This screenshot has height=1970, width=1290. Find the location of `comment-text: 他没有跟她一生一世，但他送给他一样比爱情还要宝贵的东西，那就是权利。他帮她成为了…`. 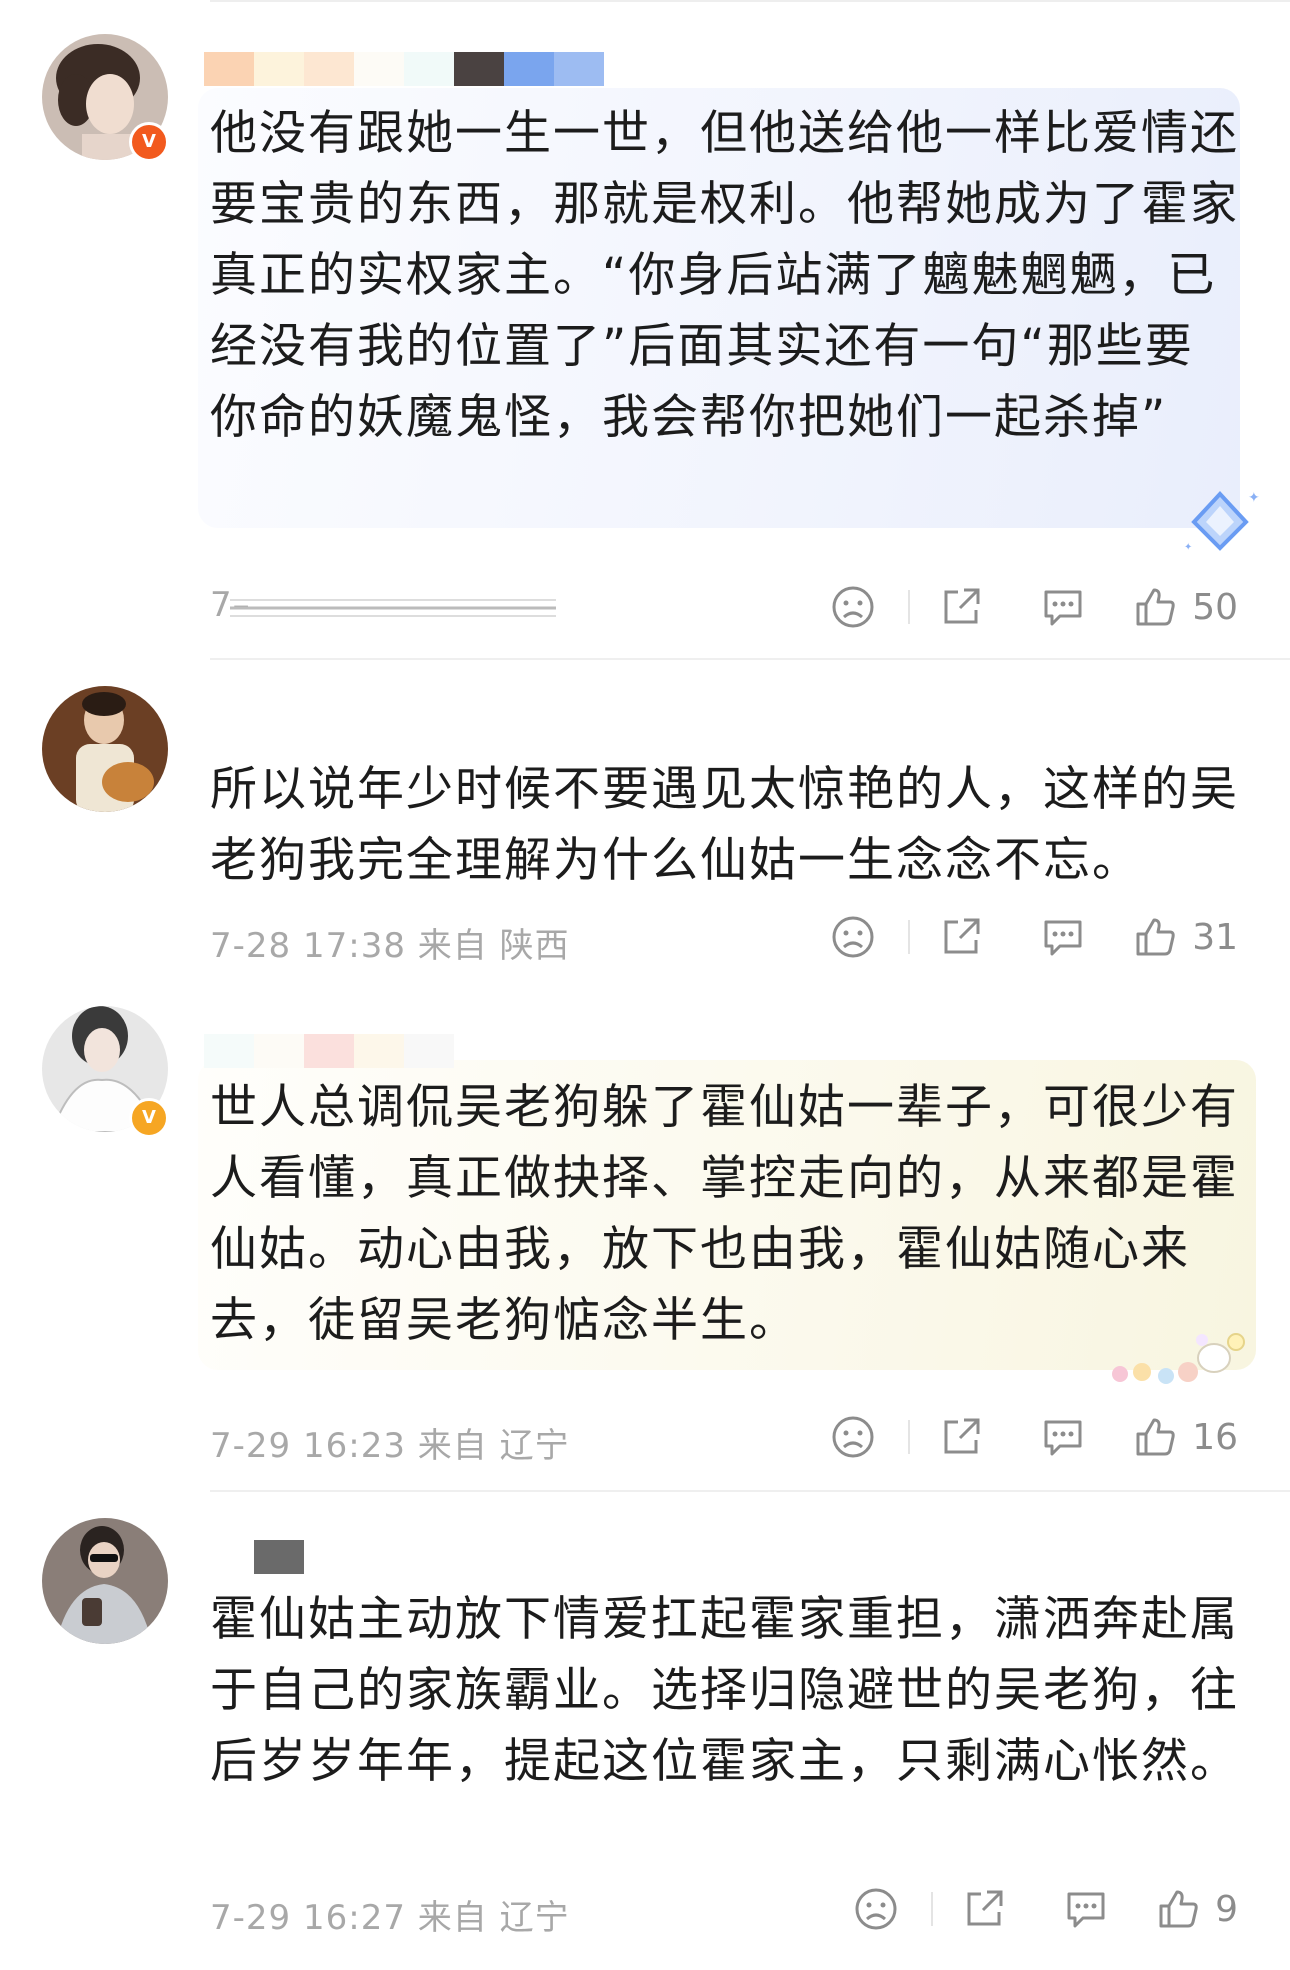

comment-text: 他没有跟她一生一世，但他送给他一样比爱情还要宝贵的东西，那就是权利。他帮她成为了… is located at coordinates (724, 275).